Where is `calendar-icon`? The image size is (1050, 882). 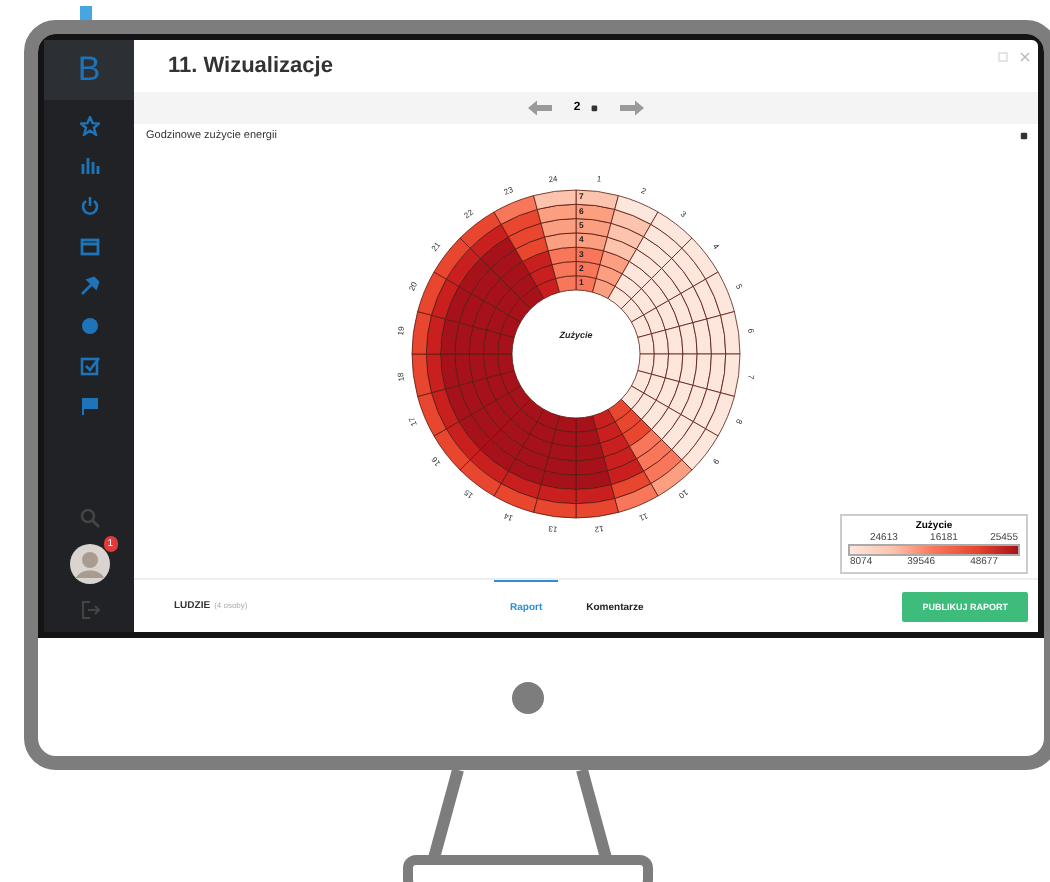 calendar-icon is located at coordinates (89, 246).